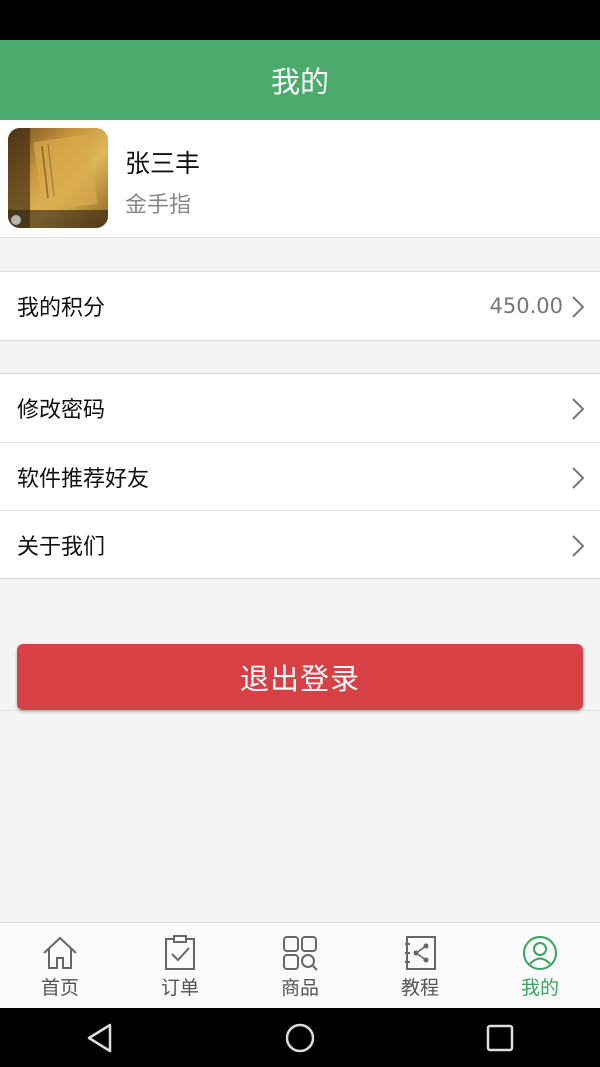  I want to click on profile-name: 张三丰, so click(163, 163).